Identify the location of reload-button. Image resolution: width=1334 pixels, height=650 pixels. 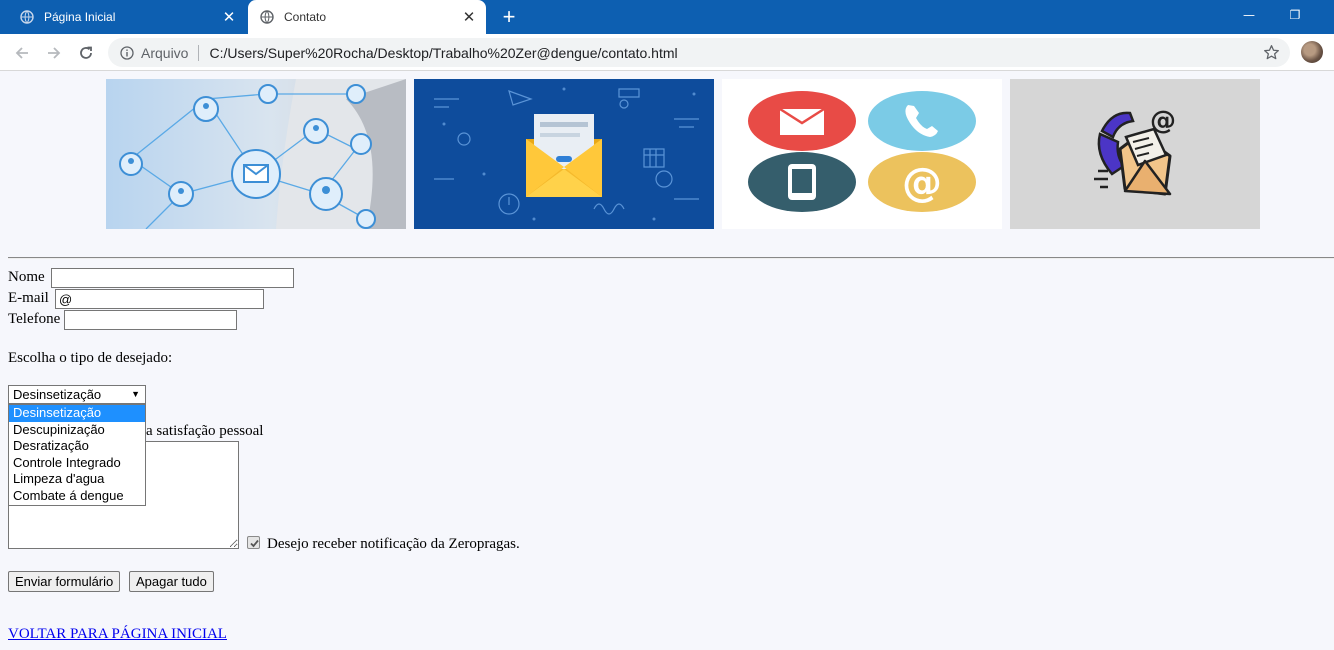
(86, 53).